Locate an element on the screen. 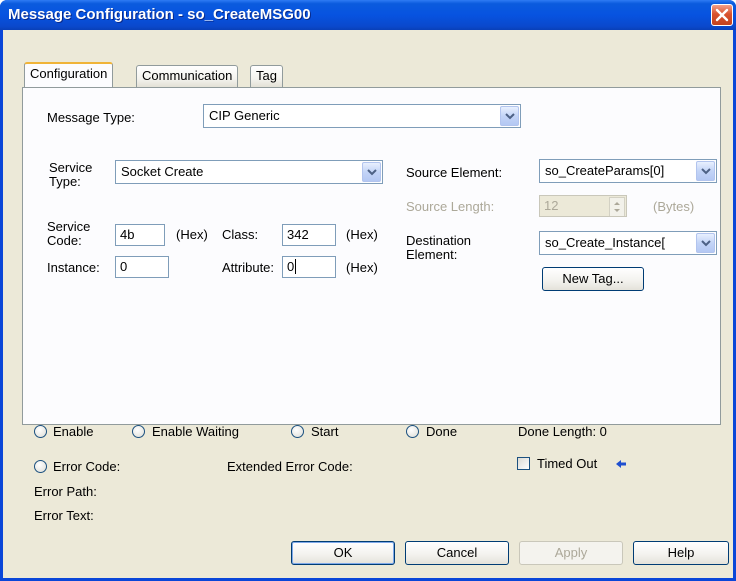 The image size is (736, 581). instance-label: Instance: is located at coordinates (73, 267).